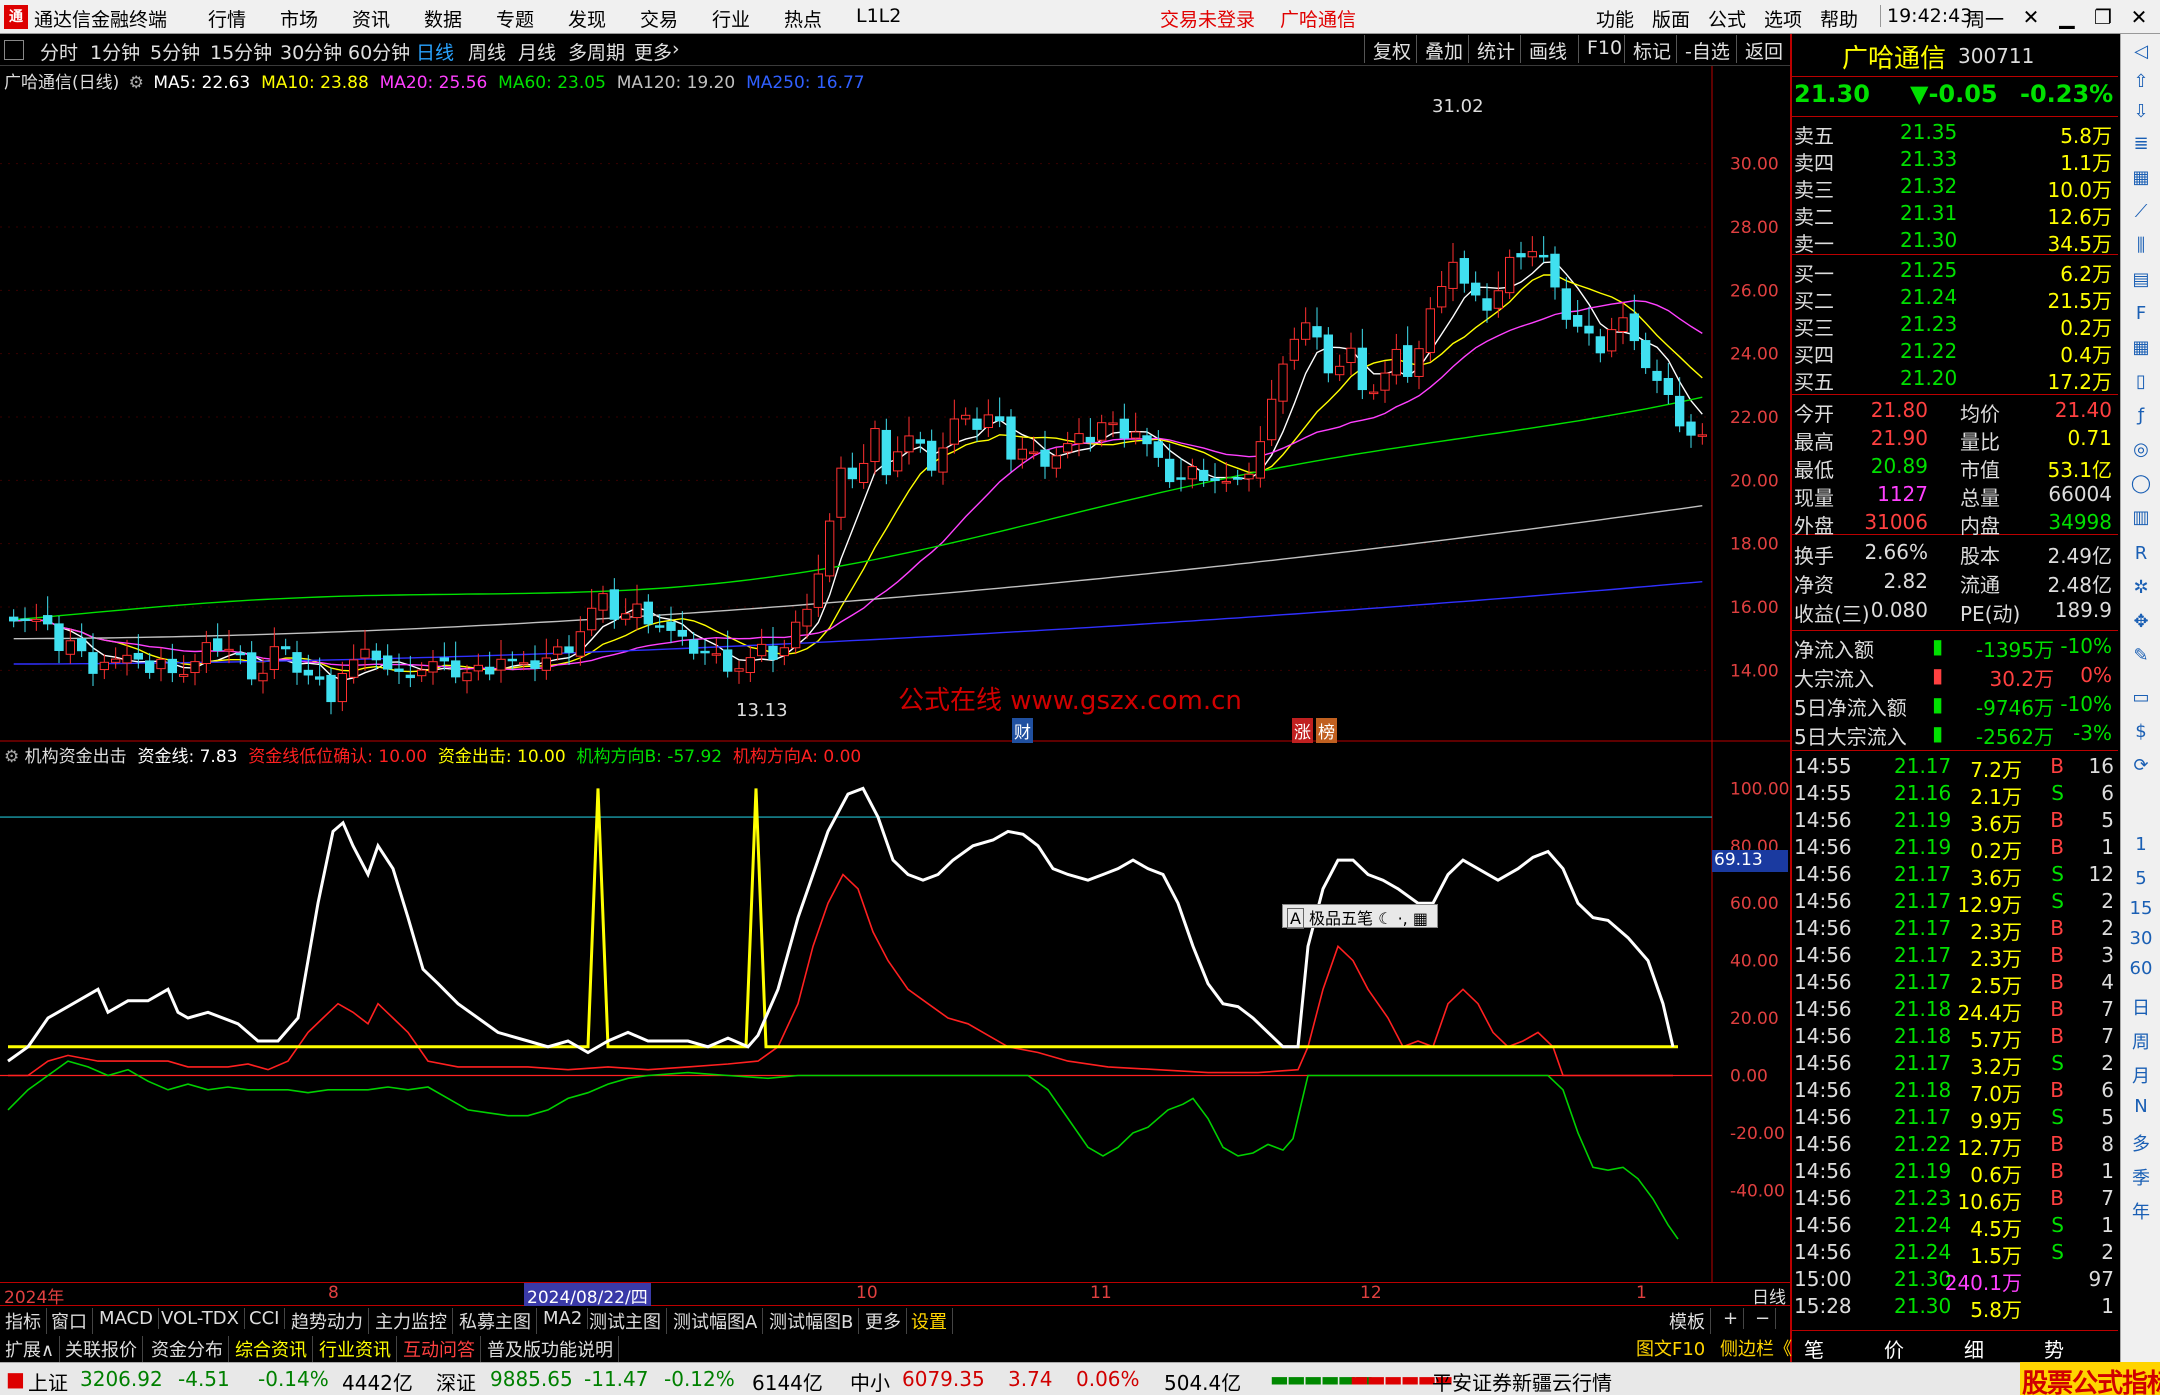 This screenshot has height=1395, width=2160. What do you see at coordinates (126, 1318) in the screenshot?
I see `tab-macd: MACD` at bounding box center [126, 1318].